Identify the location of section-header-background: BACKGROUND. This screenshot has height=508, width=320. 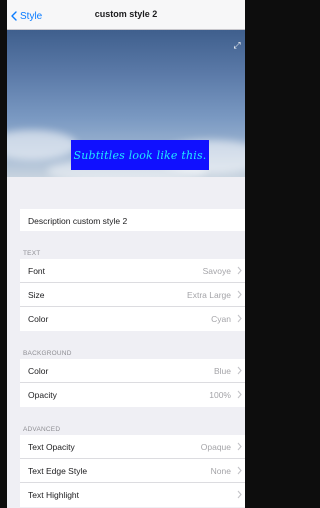
(47, 353).